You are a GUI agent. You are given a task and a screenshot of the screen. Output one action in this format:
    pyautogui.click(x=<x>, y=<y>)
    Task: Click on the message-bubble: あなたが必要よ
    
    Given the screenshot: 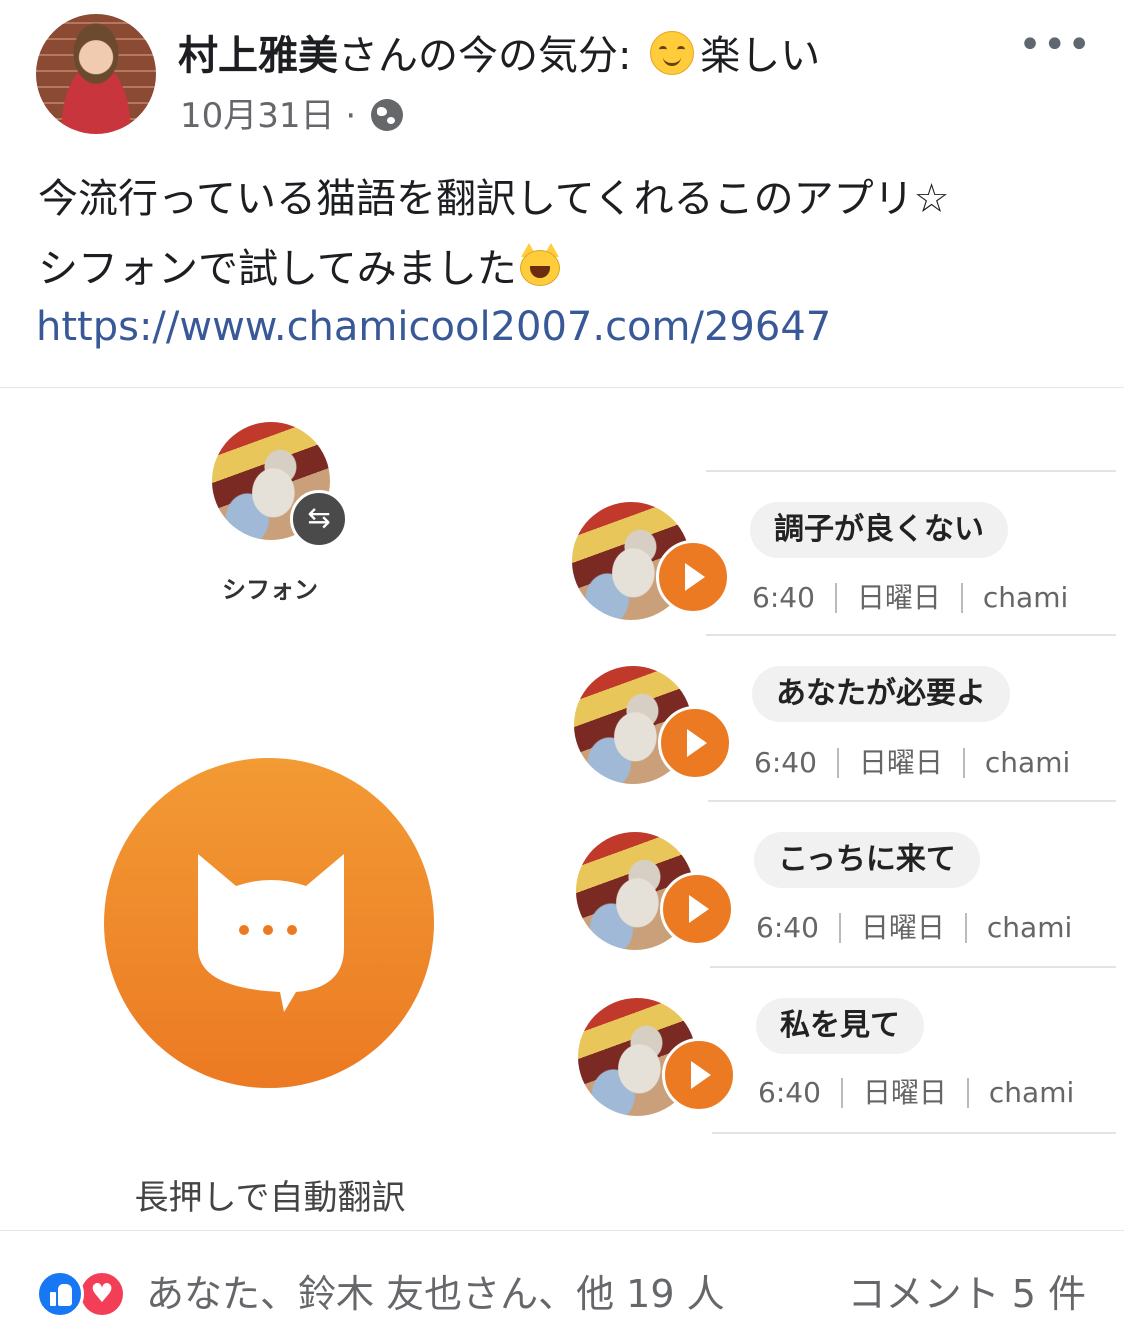 What is the action you would take?
    pyautogui.click(x=881, y=694)
    